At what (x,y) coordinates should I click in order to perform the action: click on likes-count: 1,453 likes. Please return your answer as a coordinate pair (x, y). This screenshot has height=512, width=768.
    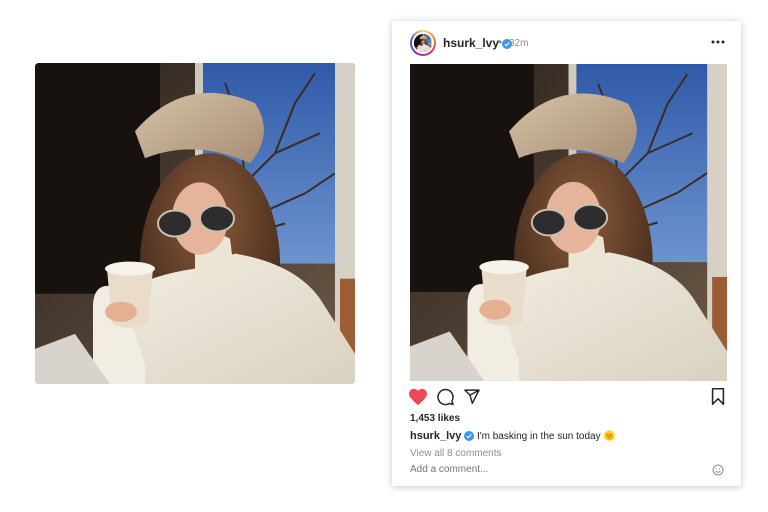
    Looking at the image, I should click on (435, 418).